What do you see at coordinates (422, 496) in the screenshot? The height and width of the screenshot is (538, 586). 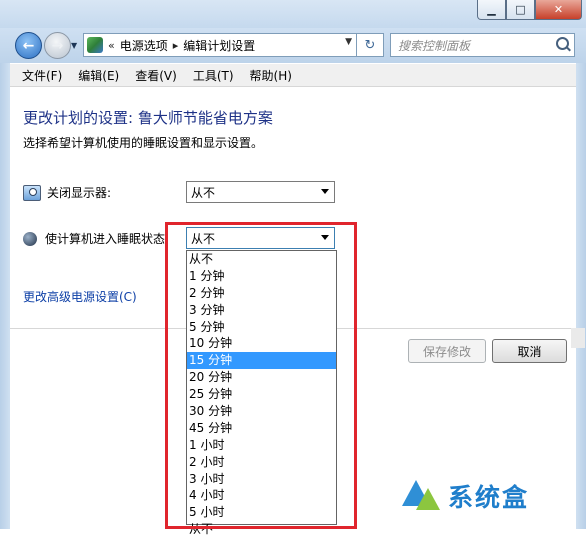 I see `watermark-logo-icon` at bounding box center [422, 496].